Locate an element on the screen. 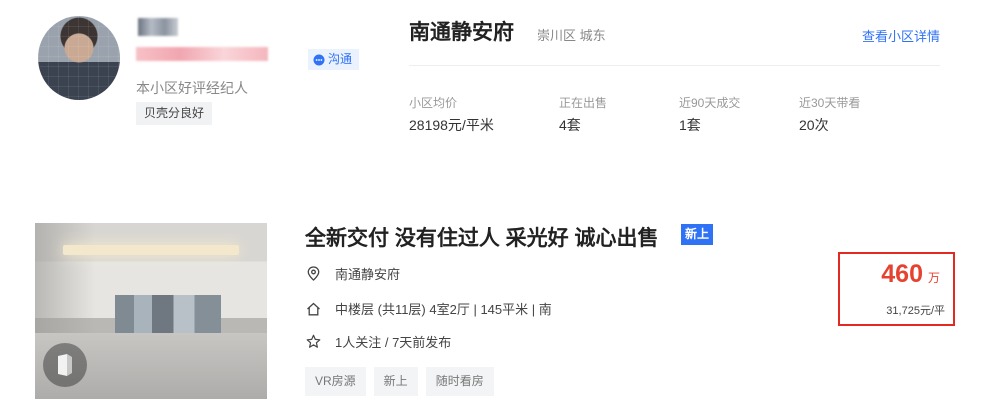 The width and height of the screenshot is (983, 420). chat-button-label: 沟通 is located at coordinates (340, 59).